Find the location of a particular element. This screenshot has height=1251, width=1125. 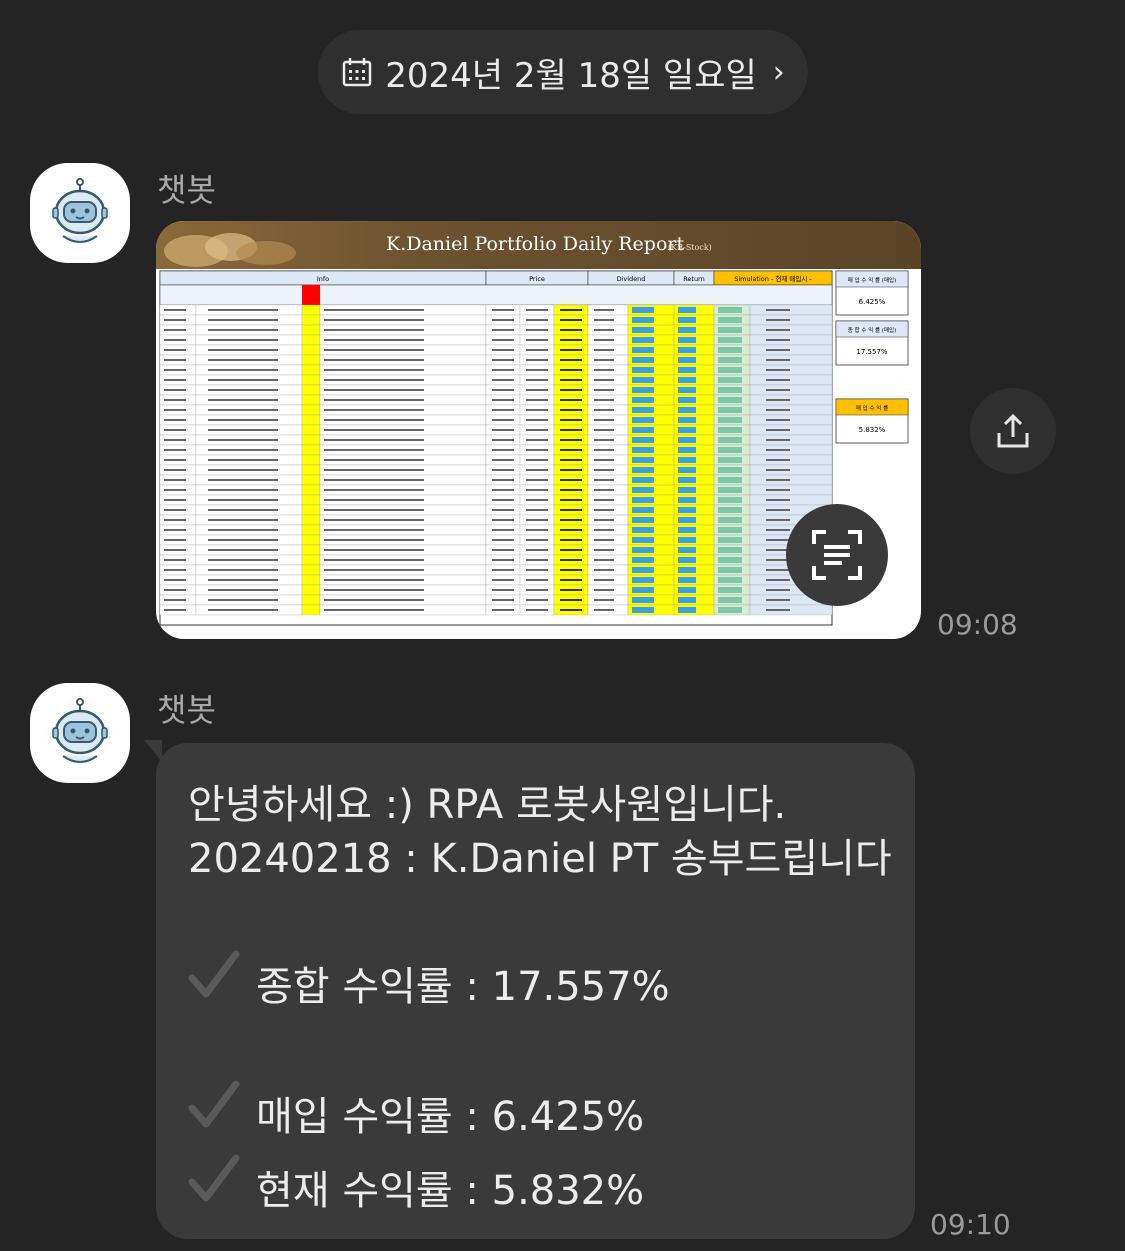

date-header: 2024년 2월 18일 일요일 › is located at coordinates (563, 72).